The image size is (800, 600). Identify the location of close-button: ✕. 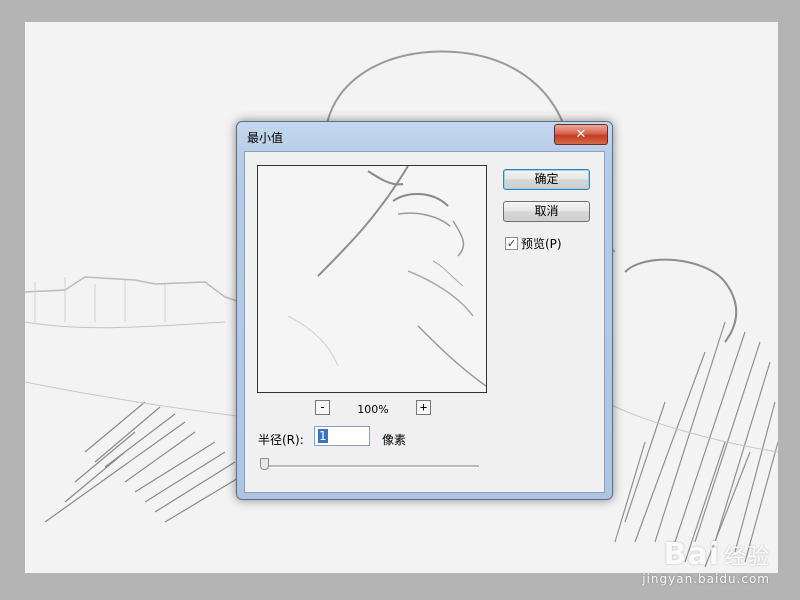
(581, 134).